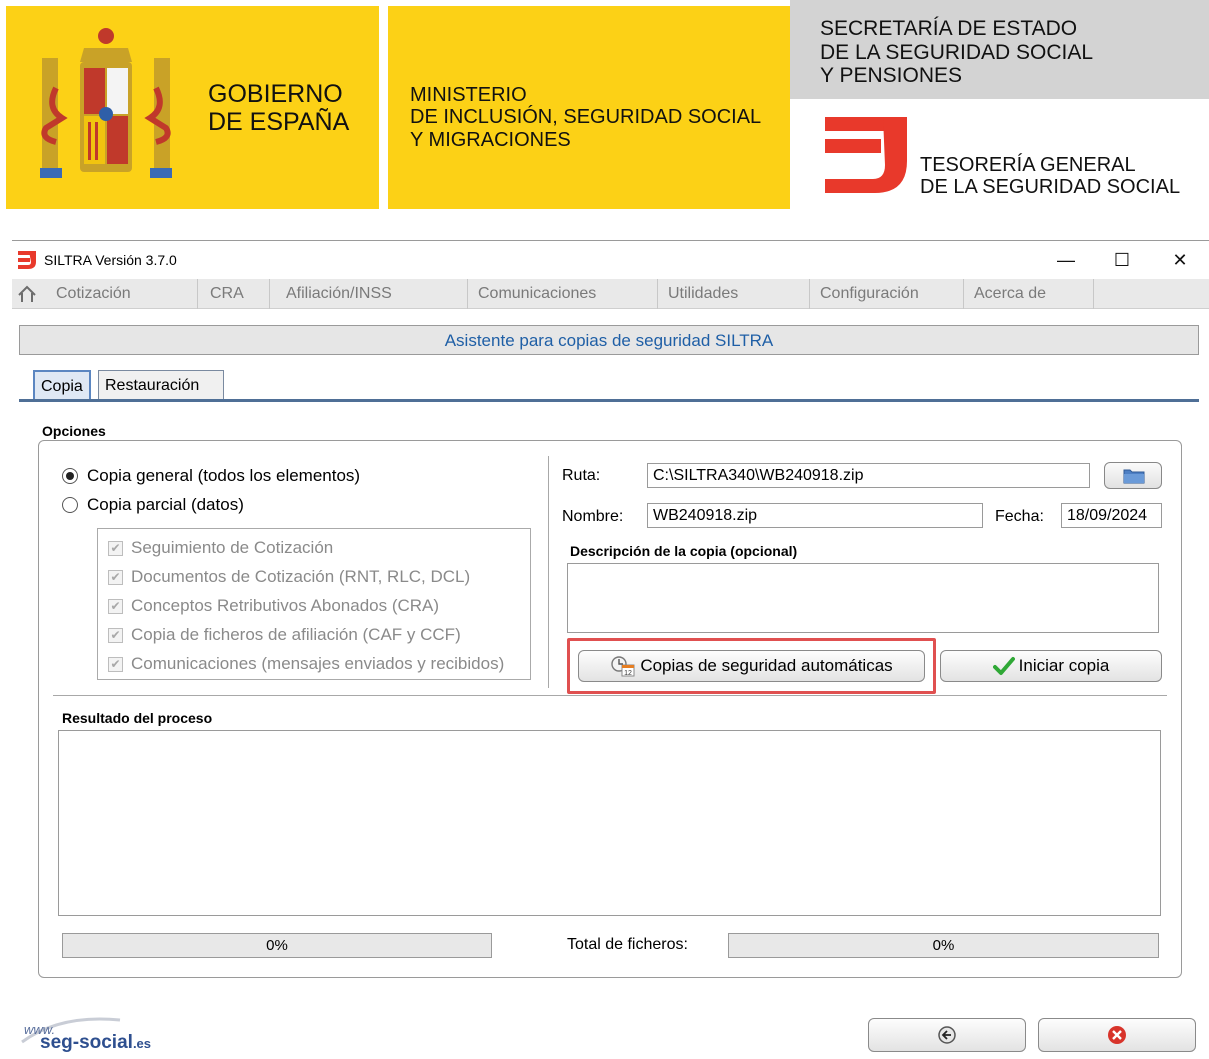 Image resolution: width=1209 pixels, height=1059 pixels. What do you see at coordinates (610, 260) in the screenshot?
I see `title-bar: SILTRA Versión 3.7.0 — ☐ ✕` at bounding box center [610, 260].